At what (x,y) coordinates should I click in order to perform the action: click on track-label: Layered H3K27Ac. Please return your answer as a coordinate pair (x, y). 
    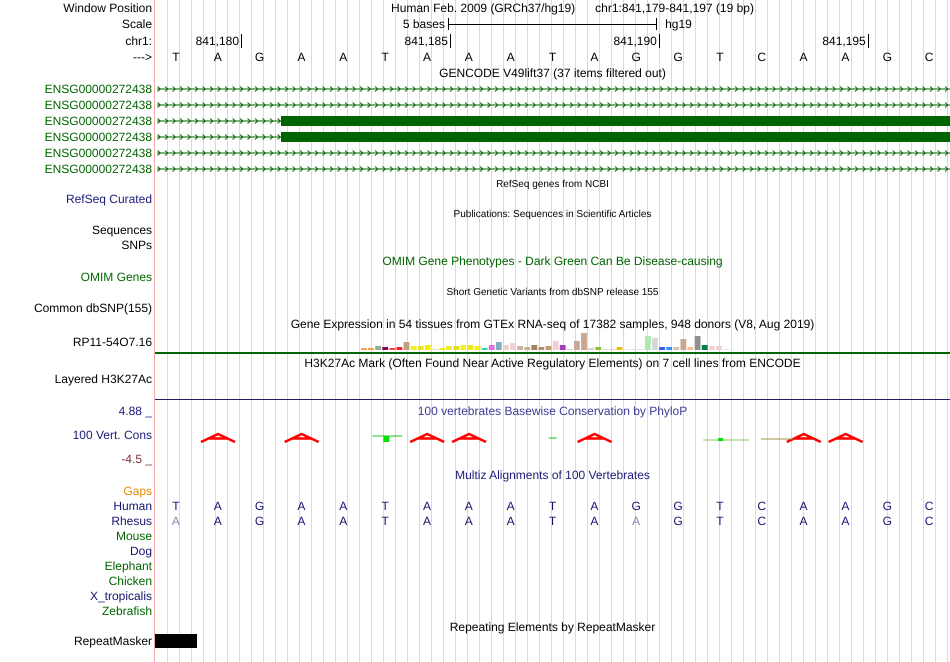
    Looking at the image, I should click on (103, 379).